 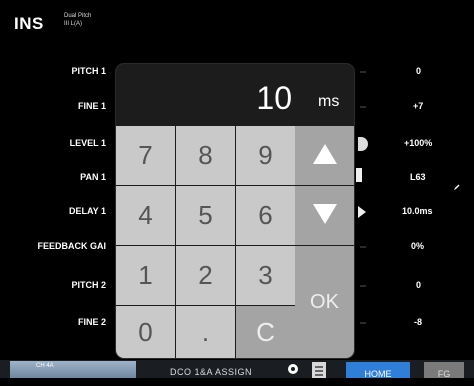 What do you see at coordinates (237, 25) in the screenshot?
I see `plugin-header: INS Dual Pitch III L(A)` at bounding box center [237, 25].